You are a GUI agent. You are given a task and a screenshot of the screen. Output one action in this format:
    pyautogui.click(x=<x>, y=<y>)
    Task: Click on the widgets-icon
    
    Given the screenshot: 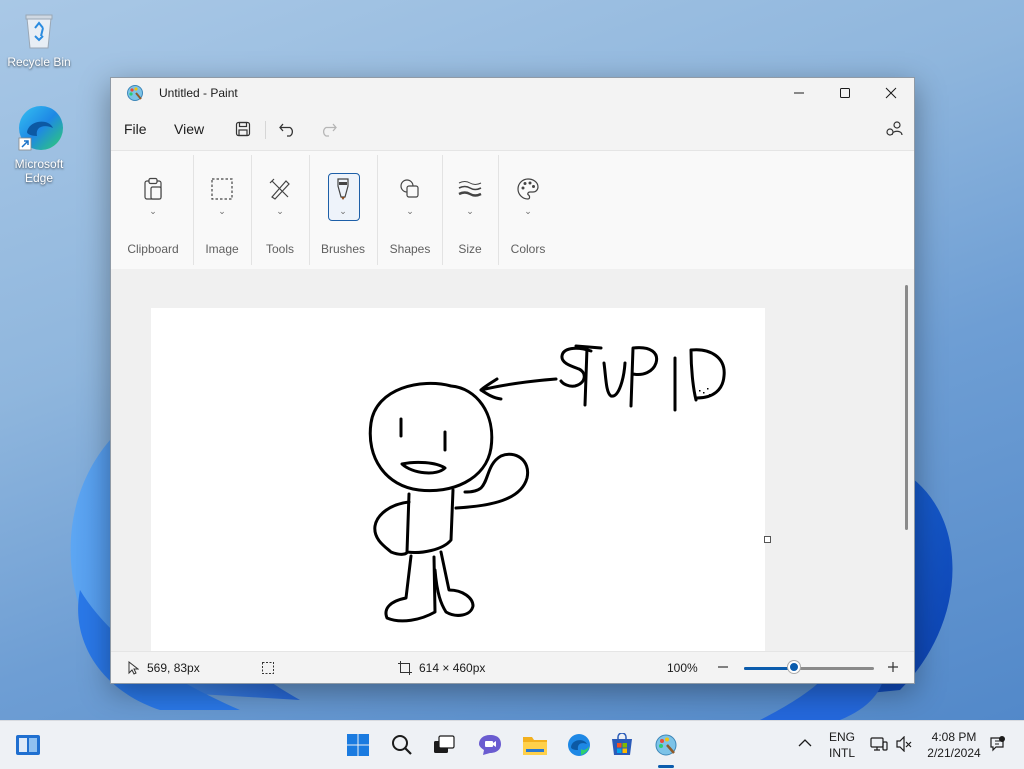 What is the action you would take?
    pyautogui.click(x=28, y=745)
    